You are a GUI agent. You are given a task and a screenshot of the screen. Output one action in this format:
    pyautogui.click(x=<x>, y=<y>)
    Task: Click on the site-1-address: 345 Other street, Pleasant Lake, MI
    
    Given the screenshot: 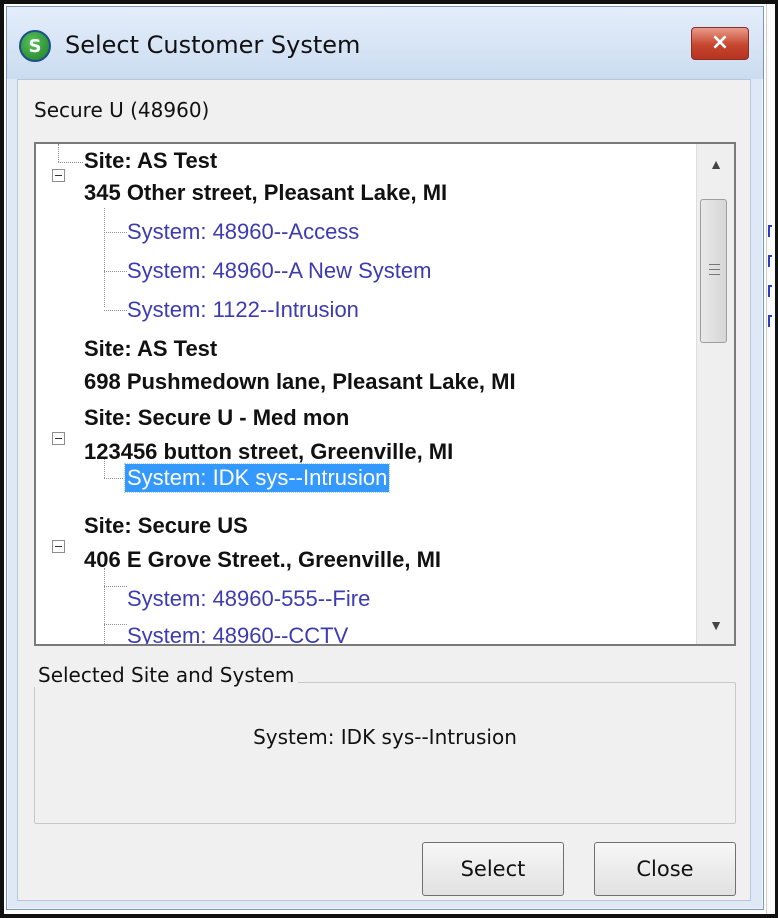 What is the action you would take?
    pyautogui.click(x=265, y=193)
    